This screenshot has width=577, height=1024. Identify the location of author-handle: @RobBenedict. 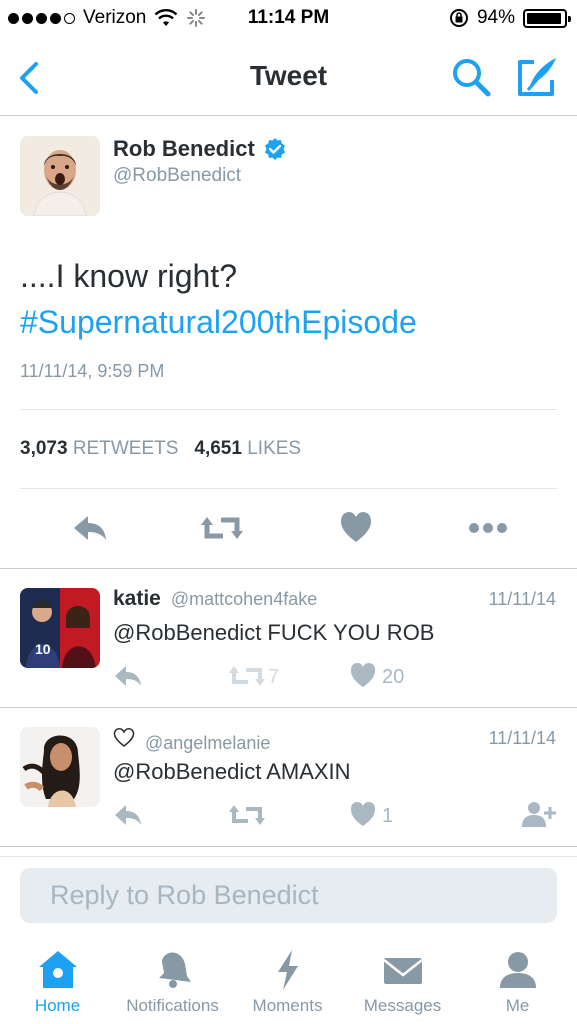
(177, 176).